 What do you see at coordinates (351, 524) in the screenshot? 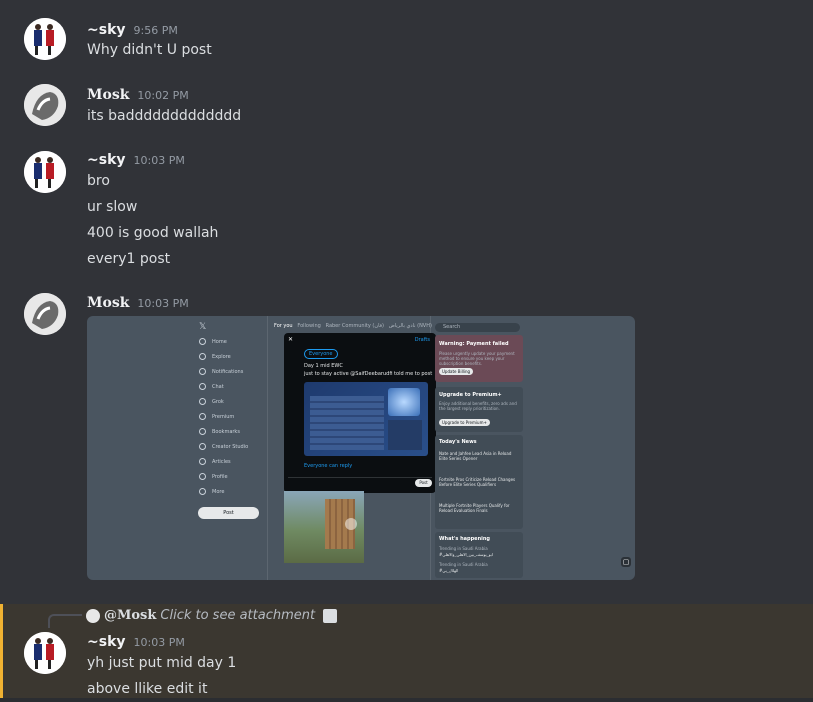
I see `play-icon` at bounding box center [351, 524].